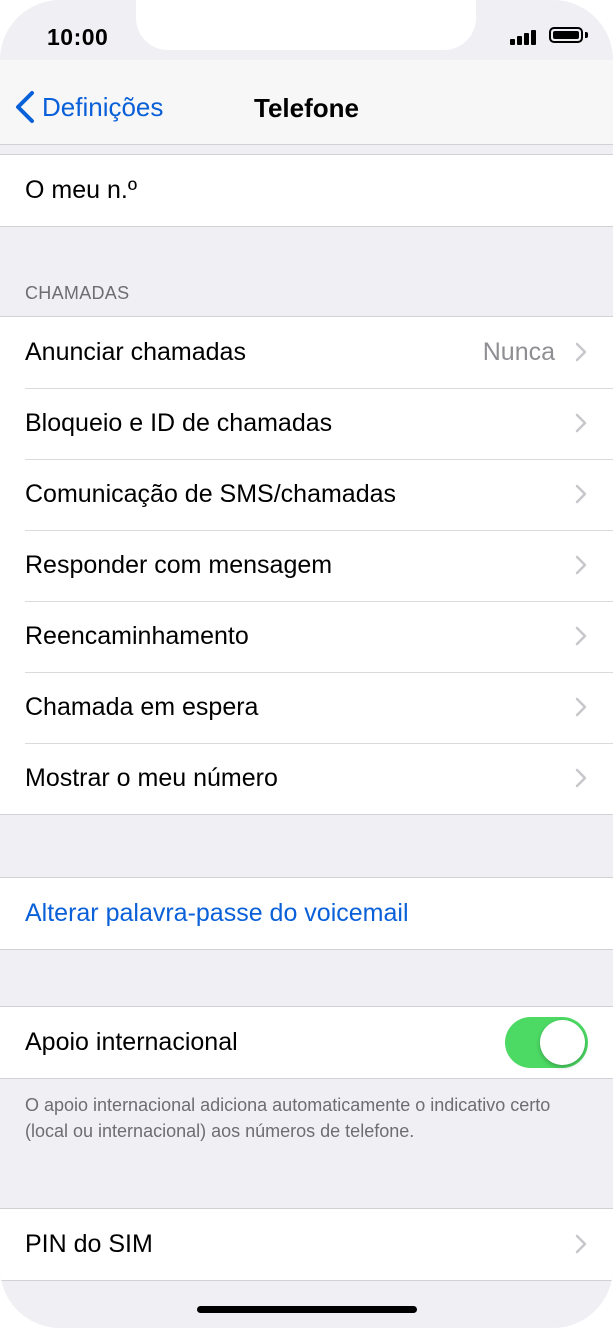  I want to click on international-assist-row: Apoio internacional, so click(306, 1042).